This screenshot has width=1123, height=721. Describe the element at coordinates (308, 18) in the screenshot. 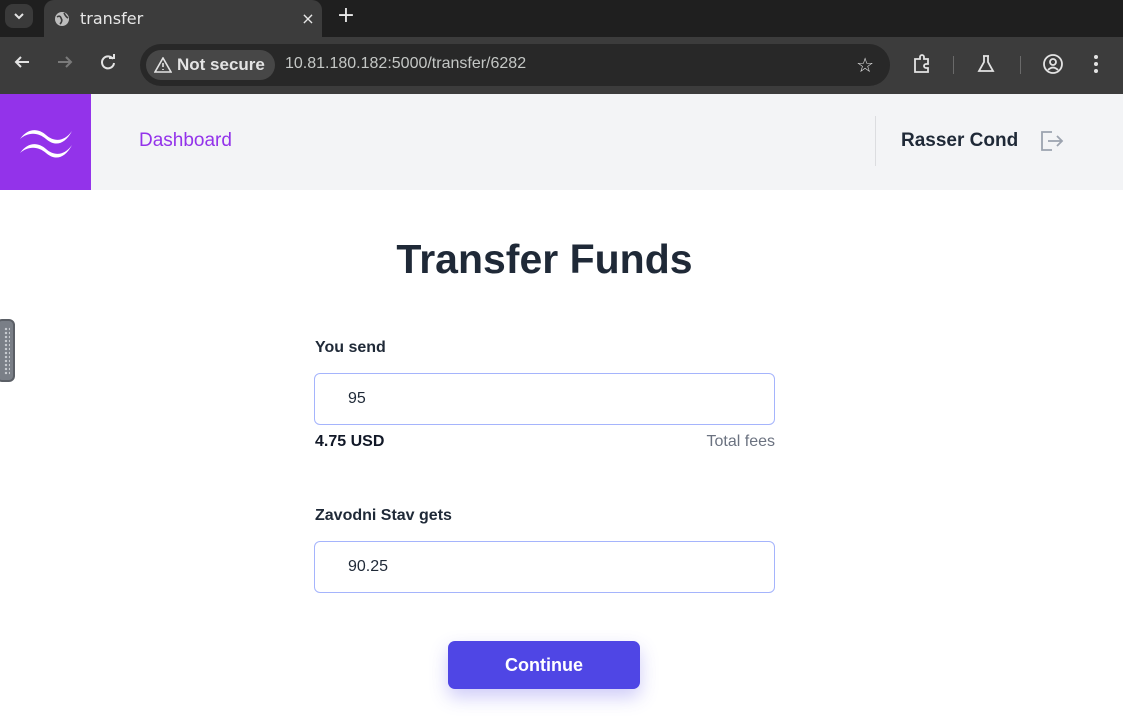

I see `tab-close-button: ×` at that location.